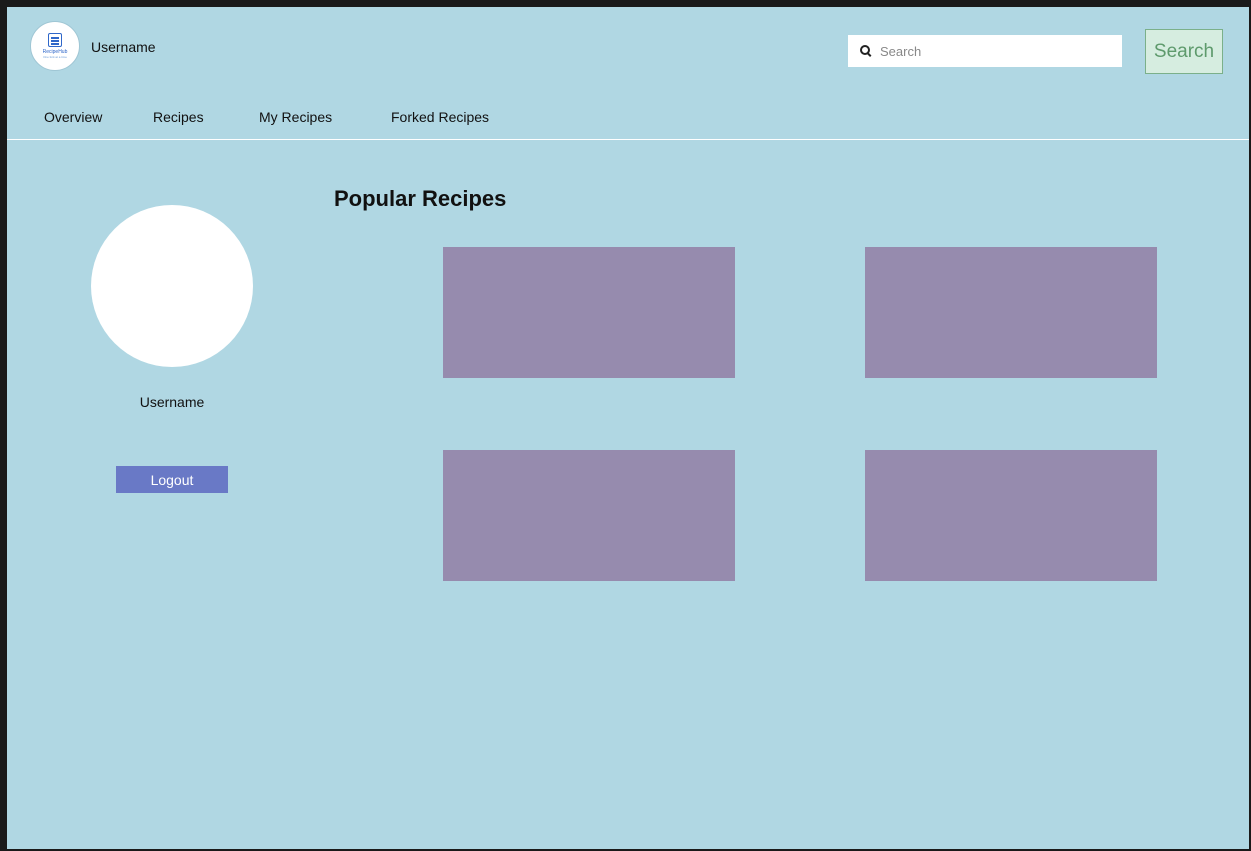 The image size is (1251, 851). What do you see at coordinates (172, 402) in the screenshot?
I see `profile-username: Username` at bounding box center [172, 402].